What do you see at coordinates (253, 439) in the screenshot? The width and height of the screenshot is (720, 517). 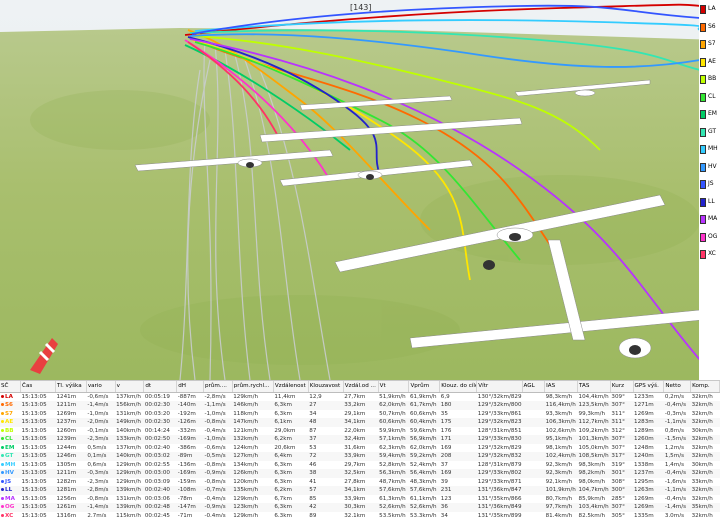 I see `table-cell: 132km/h` at bounding box center [253, 439].